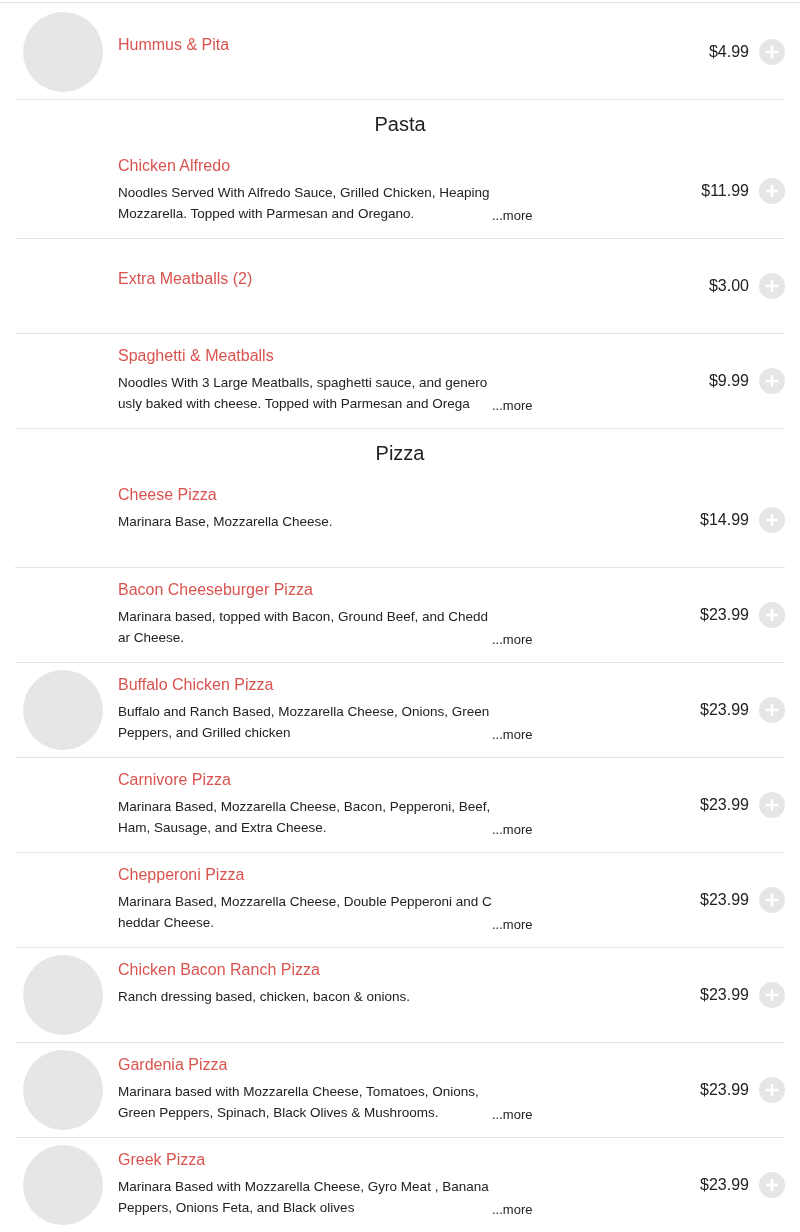 This screenshot has width=800, height=1232. I want to click on item-description: Marinara Based, Mozzarella Cheese, Double Pepperoni and Cheddar Cheese., so click(305, 912).